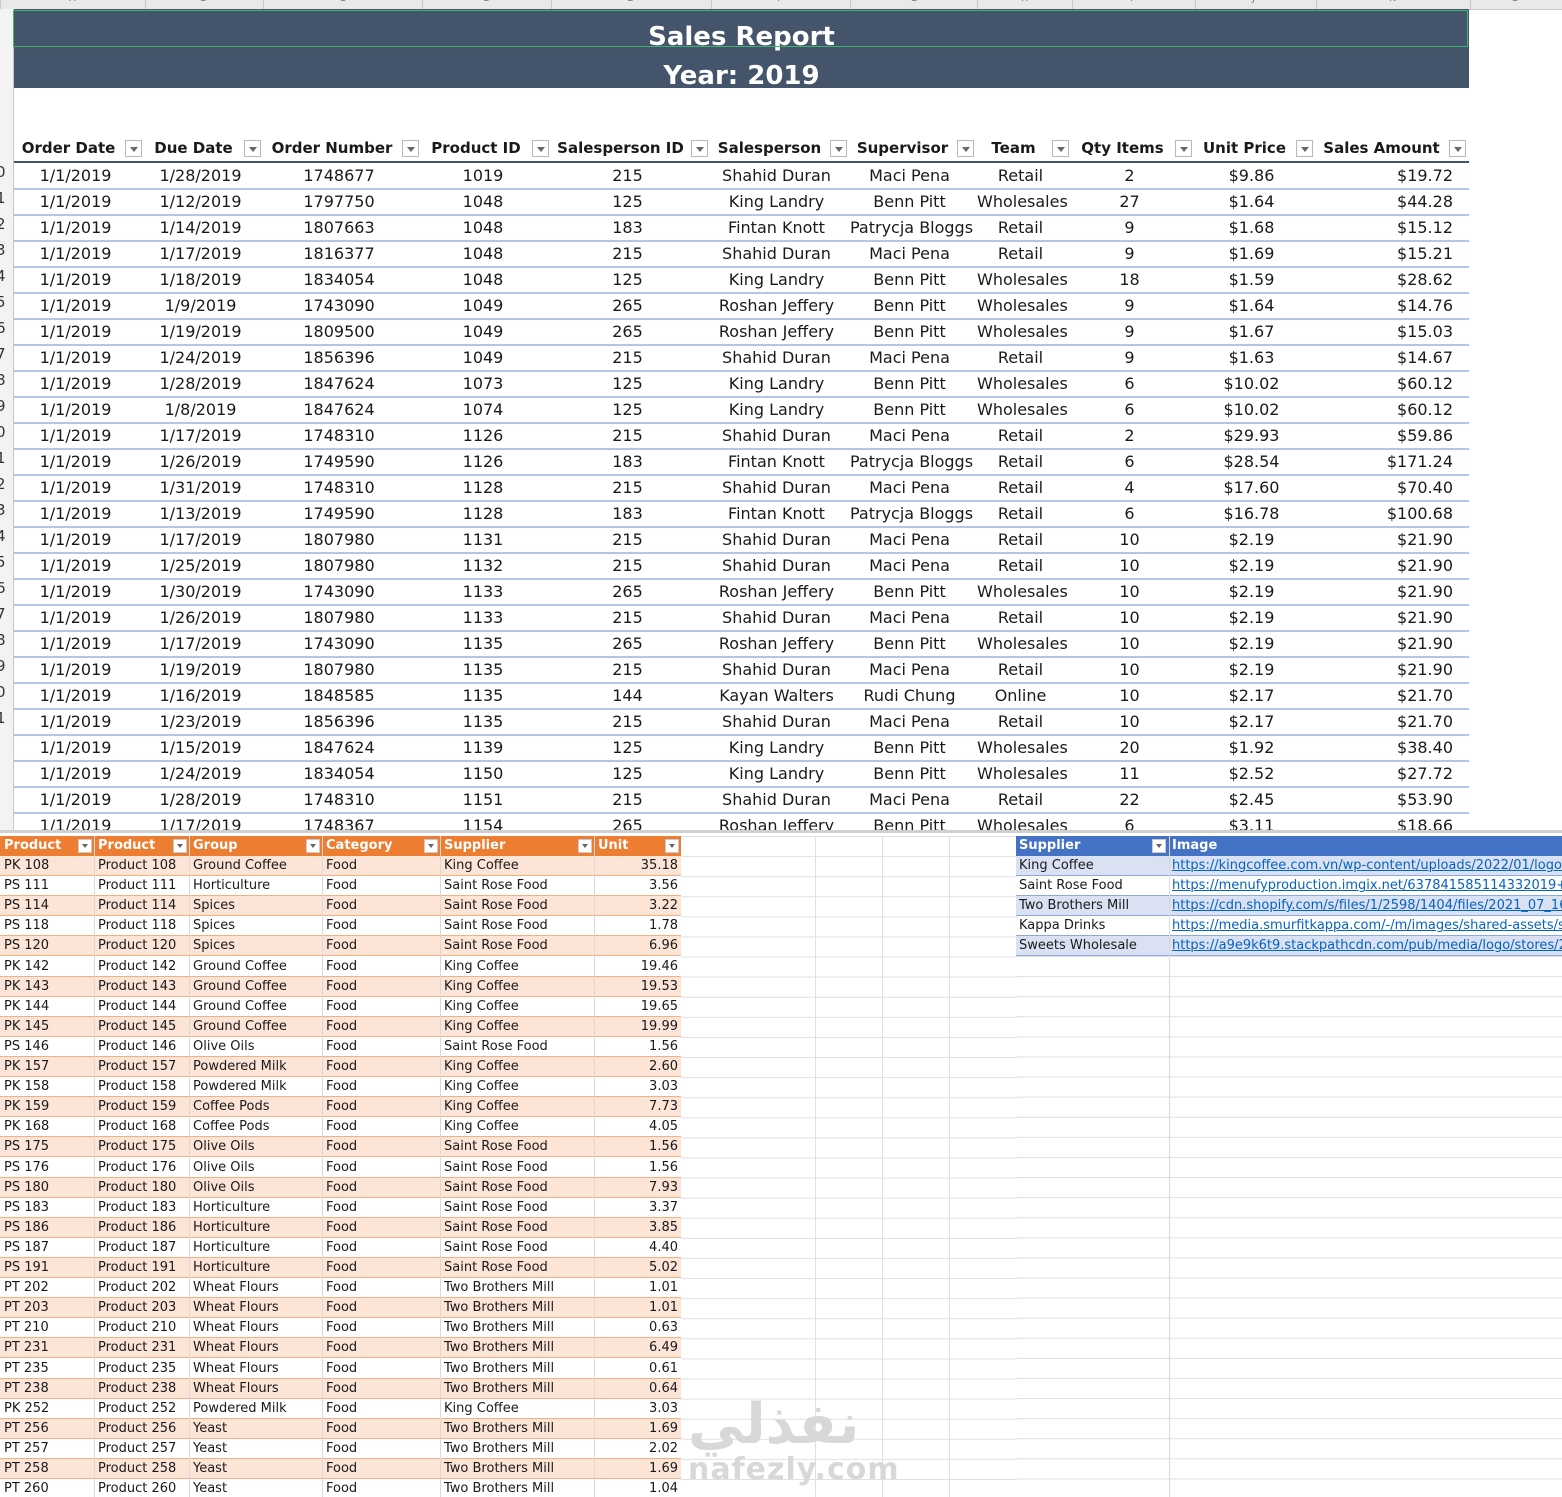 This screenshot has width=1562, height=1497. What do you see at coordinates (1092, 905) in the screenshot?
I see `supplier-name: Two Brothers Mill` at bounding box center [1092, 905].